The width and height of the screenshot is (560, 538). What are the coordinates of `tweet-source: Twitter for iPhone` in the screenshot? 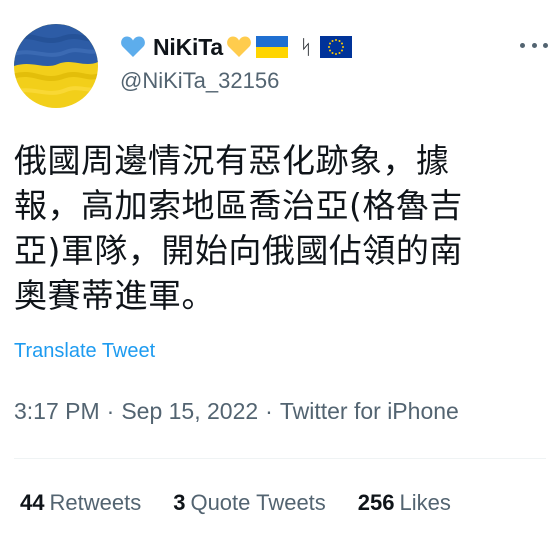 It's located at (369, 411).